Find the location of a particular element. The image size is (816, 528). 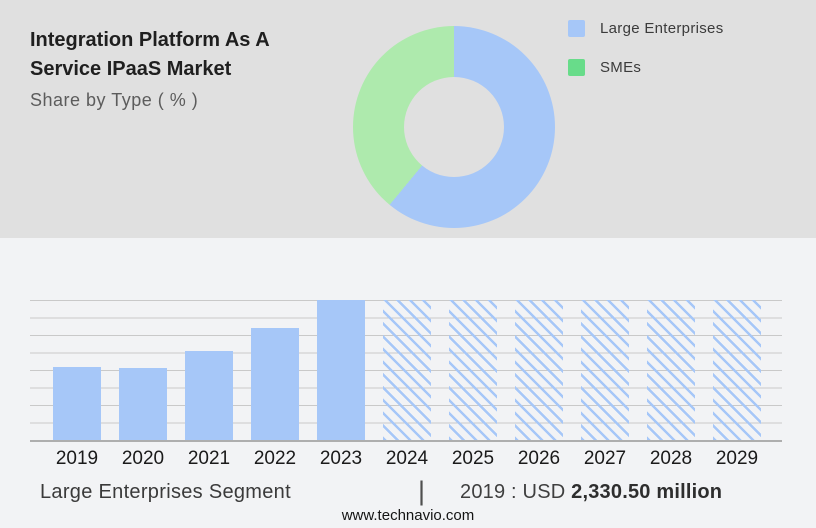

market-value-bold: 2,330.50 million is located at coordinates (647, 492).